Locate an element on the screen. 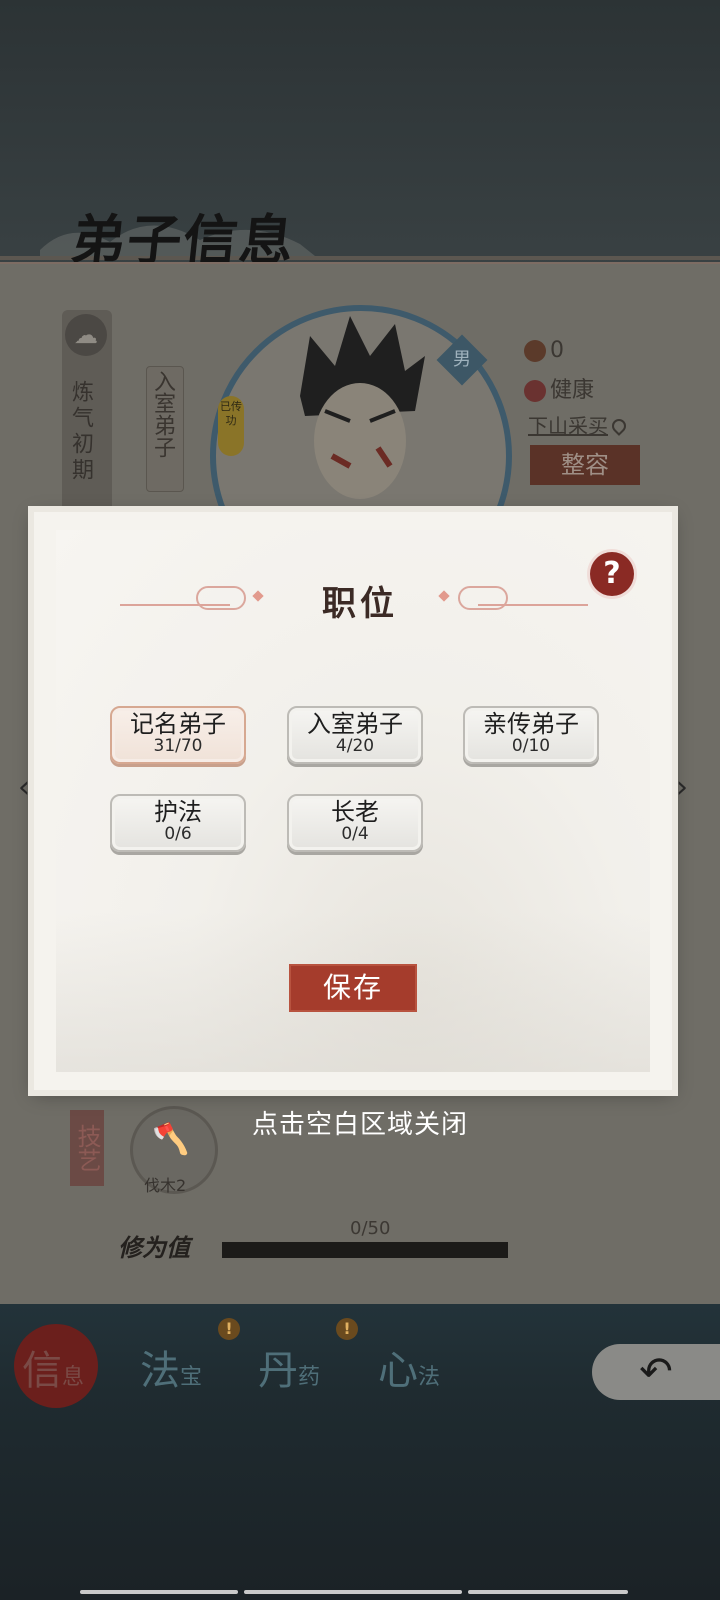 This screenshot has width=720, height=1600. role-name: 护法 is located at coordinates (178, 812).